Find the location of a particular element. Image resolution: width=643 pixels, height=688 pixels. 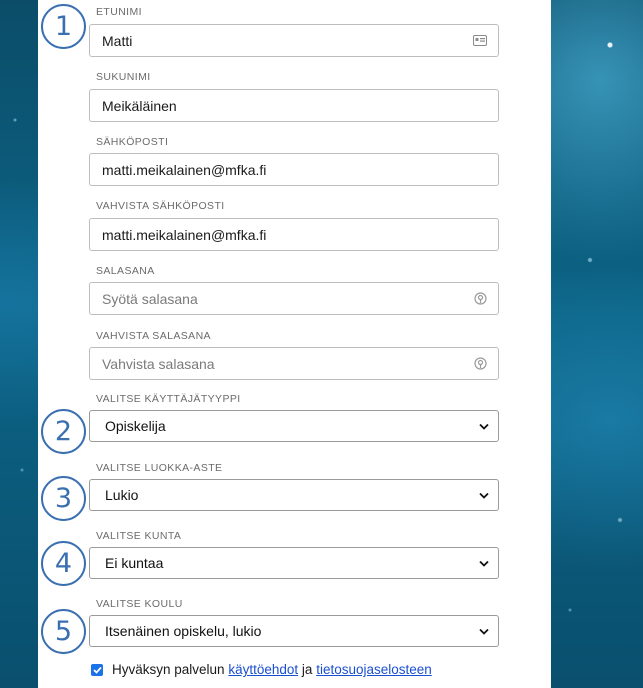

first-name-label: ETUNIMI is located at coordinates (119, 12).